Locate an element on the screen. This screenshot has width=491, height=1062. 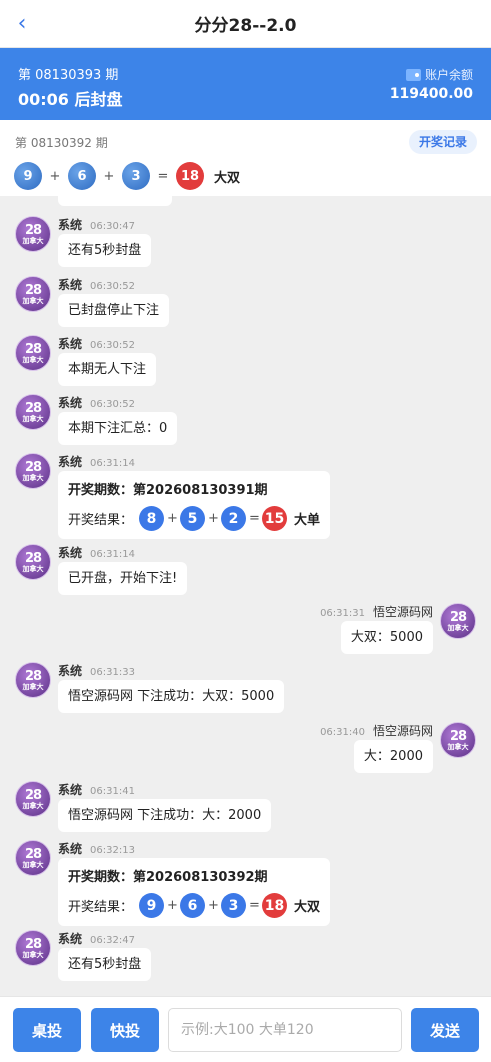
current-period-bar: 第 08130393 期 00:06 后封盘 账户余额 119400.00 is located at coordinates (245, 84).